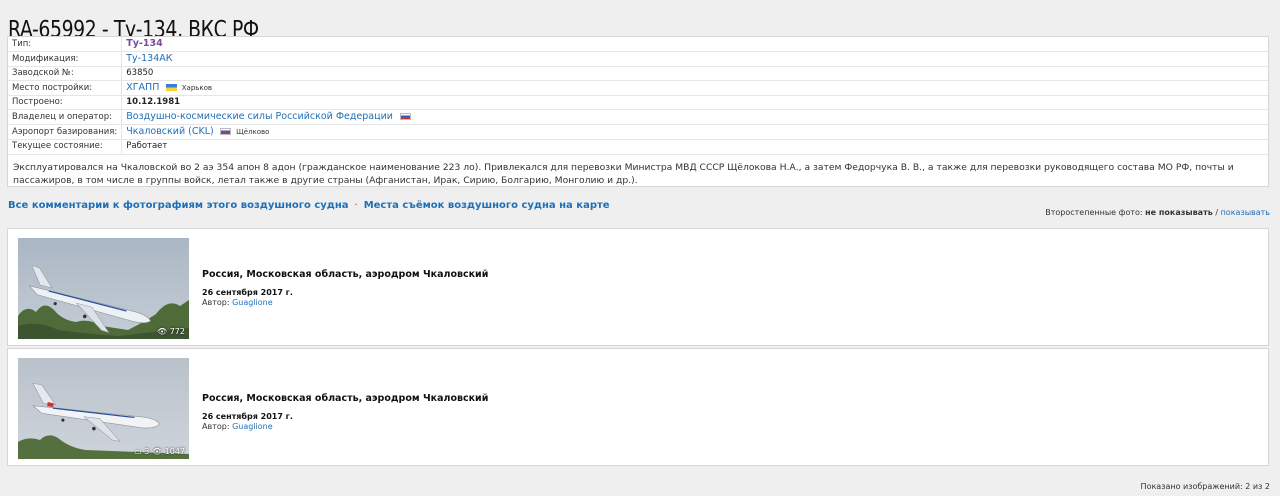  What do you see at coordinates (65, 147) in the screenshot?
I see `status-label: Текущее состояние:` at bounding box center [65, 147].